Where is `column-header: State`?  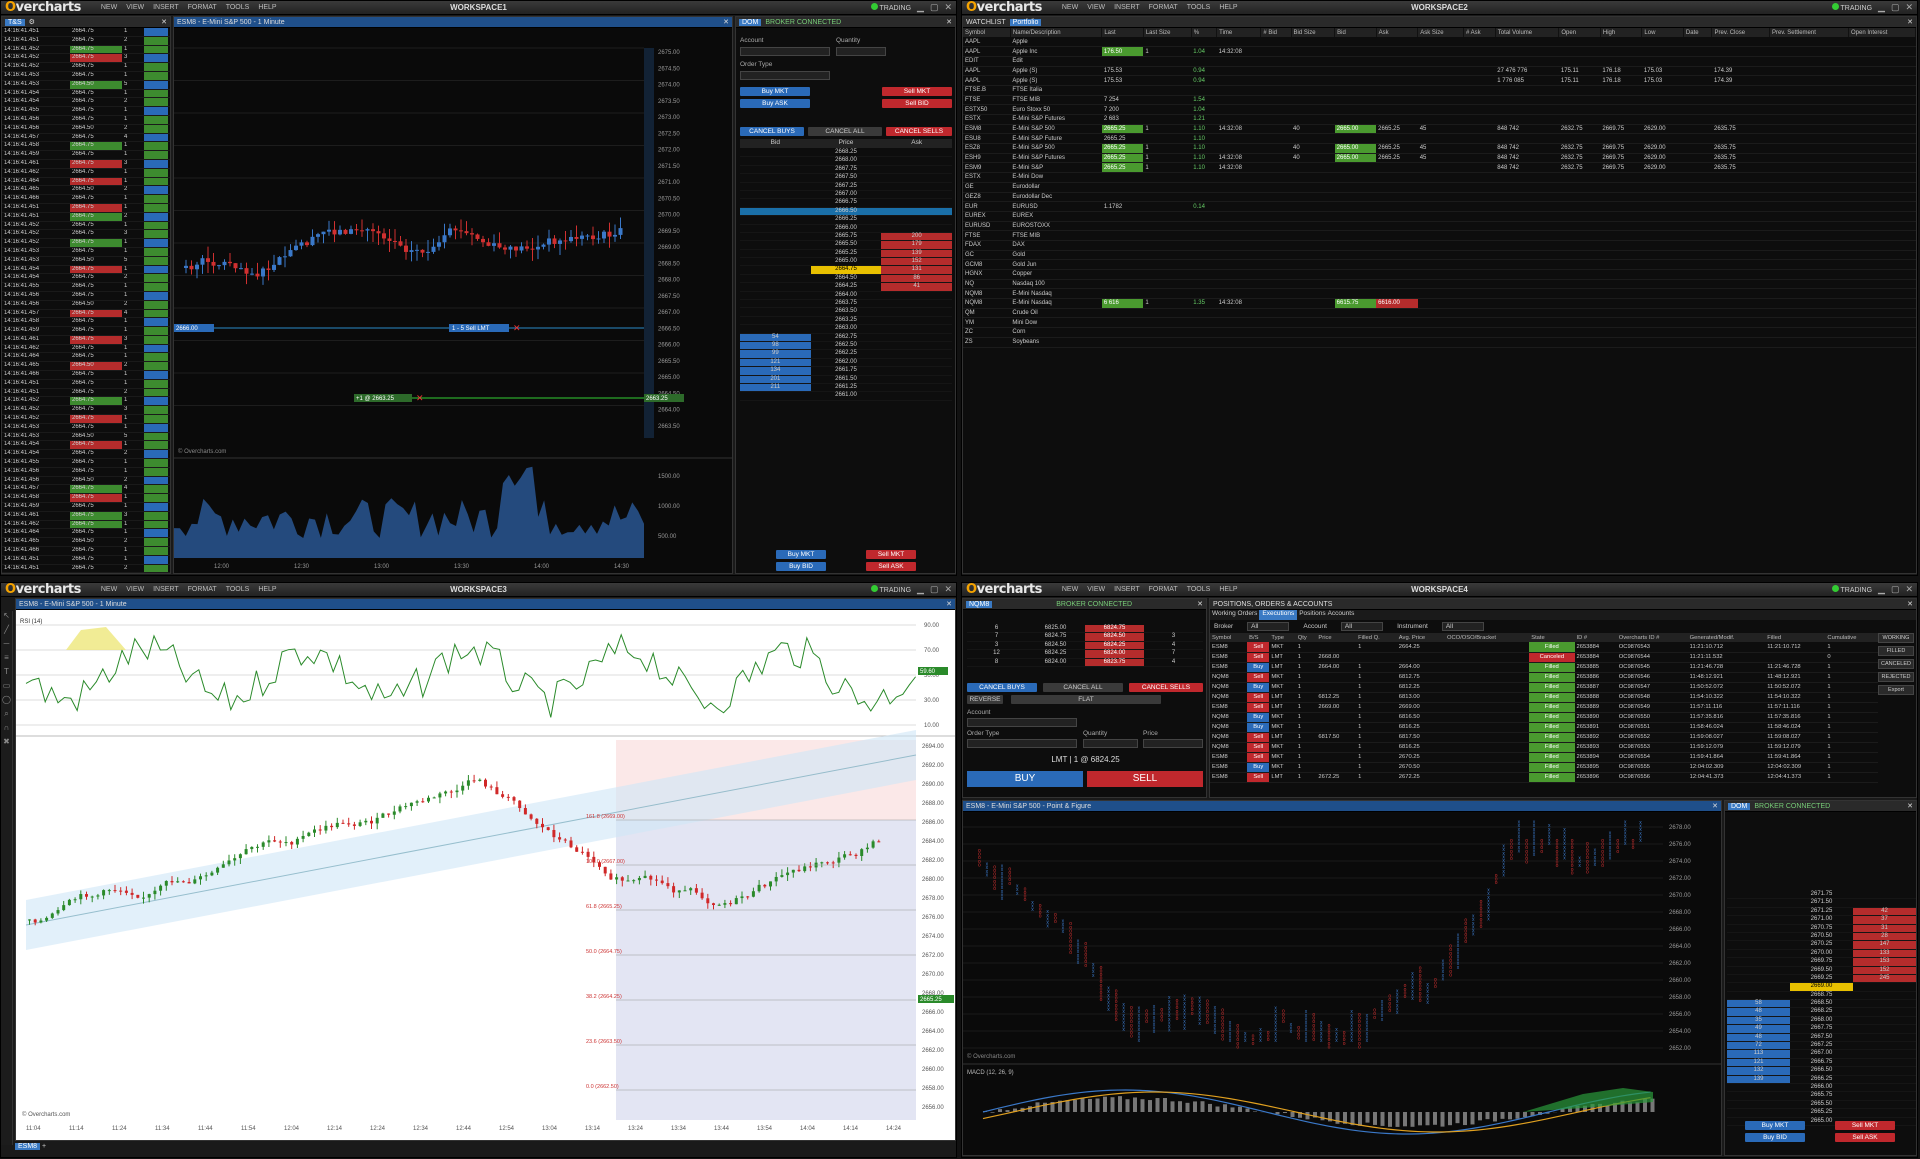
column-header: State is located at coordinates (1552, 637).